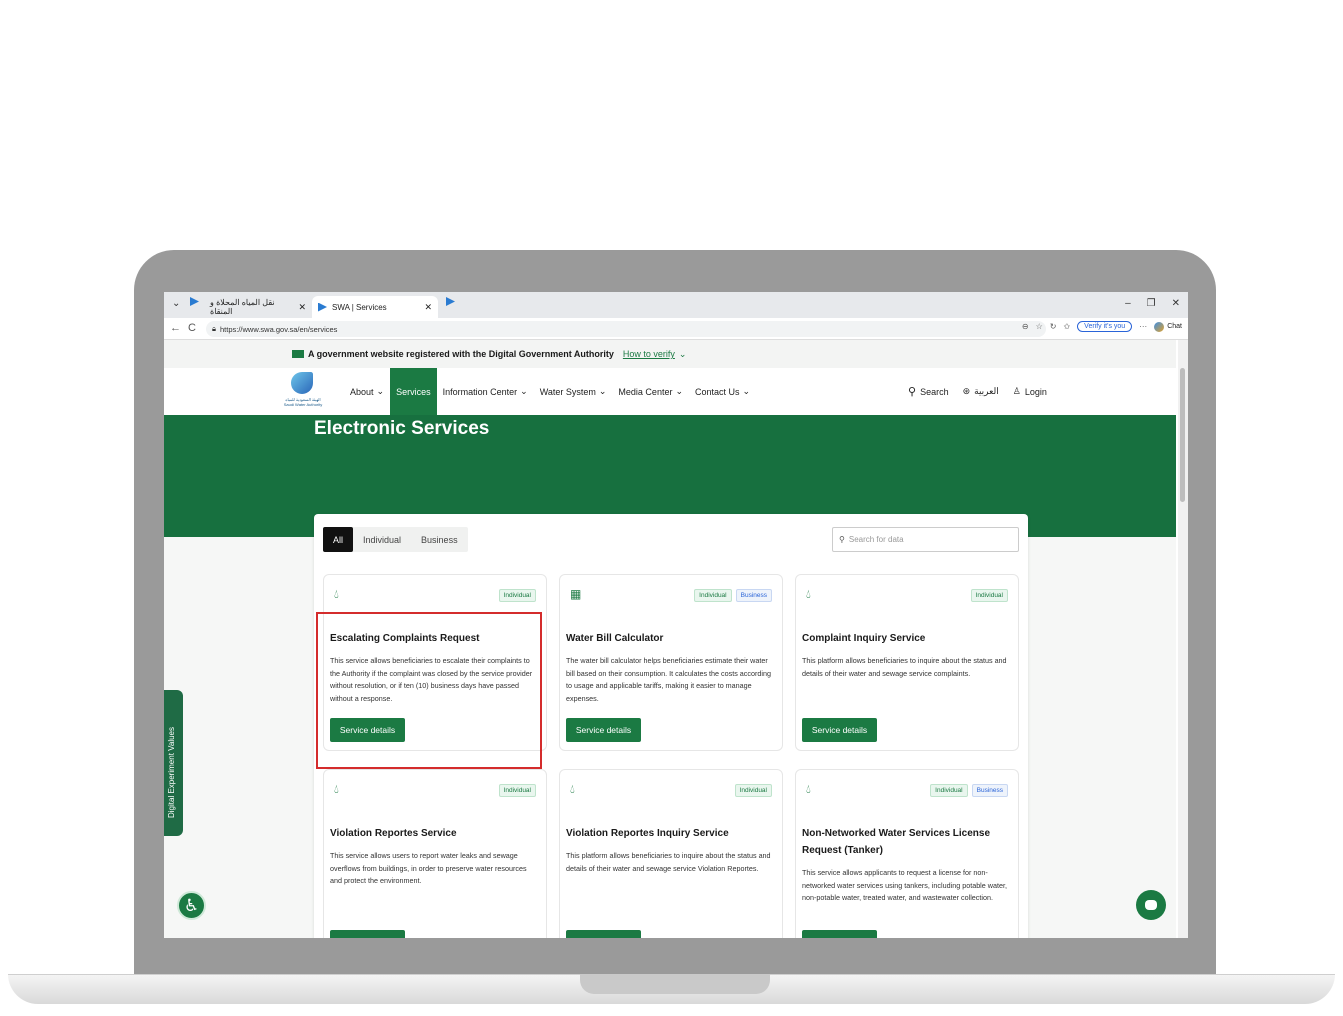  What do you see at coordinates (1016, 391) in the screenshot?
I see `user-icon: ♙` at bounding box center [1016, 391].